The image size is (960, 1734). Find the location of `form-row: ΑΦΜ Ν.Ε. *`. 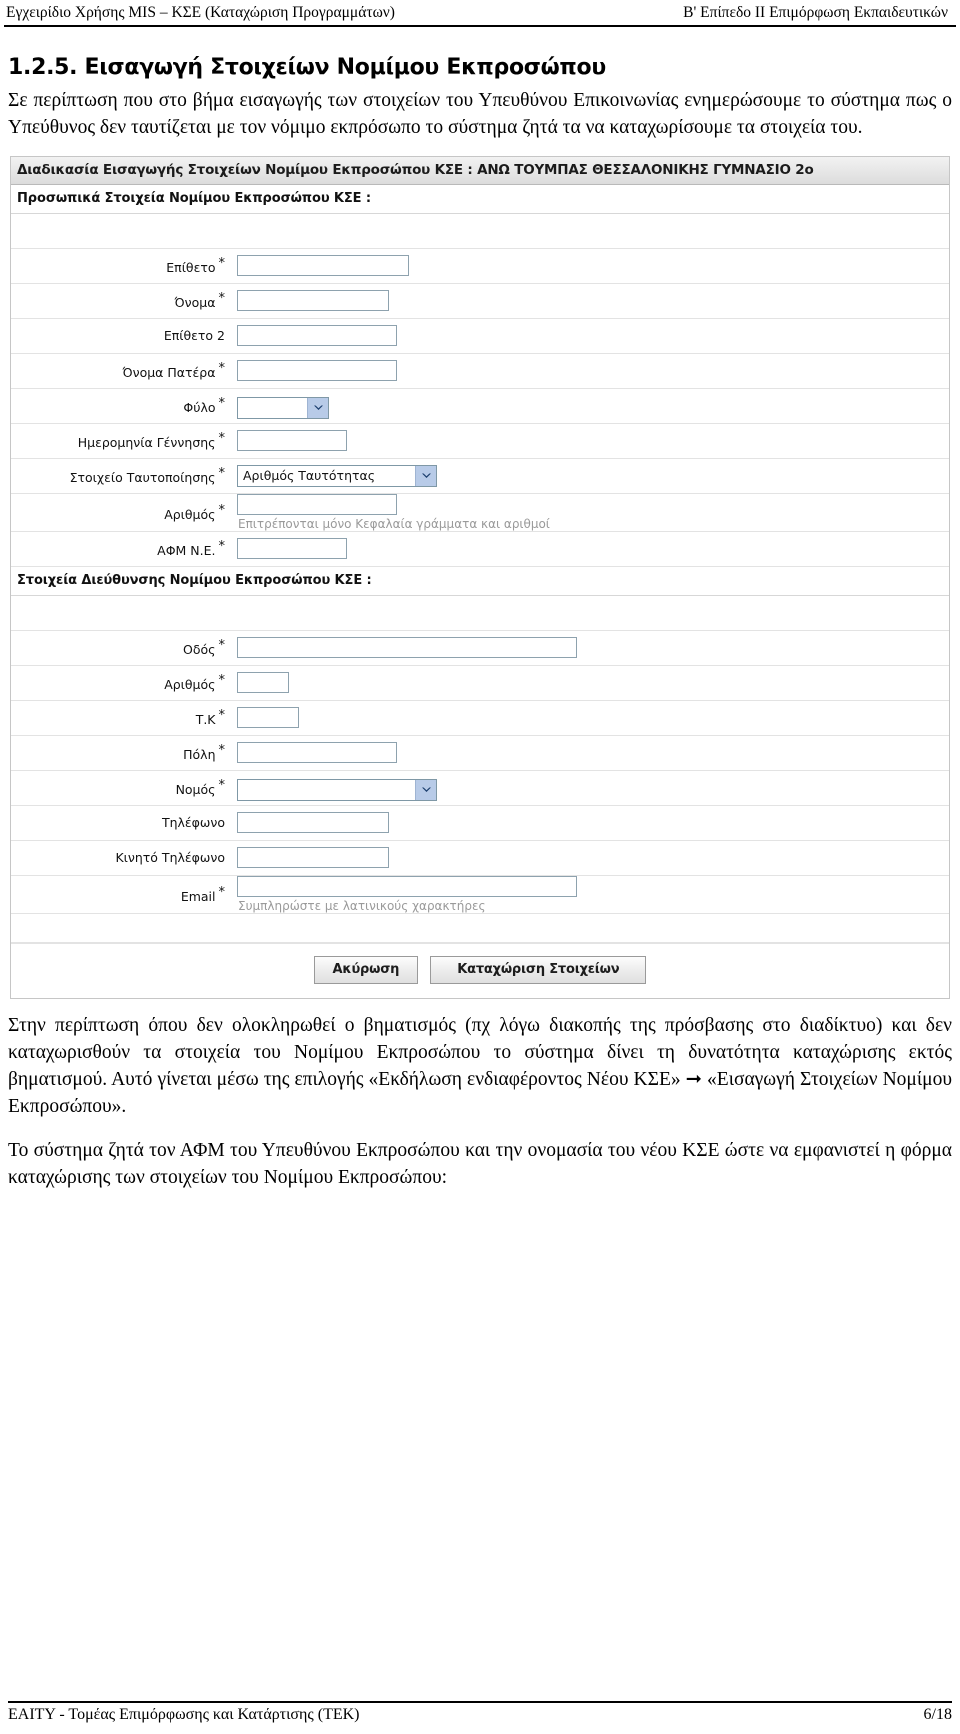

form-row: ΑΦΜ Ν.Ε. * is located at coordinates (480, 549).